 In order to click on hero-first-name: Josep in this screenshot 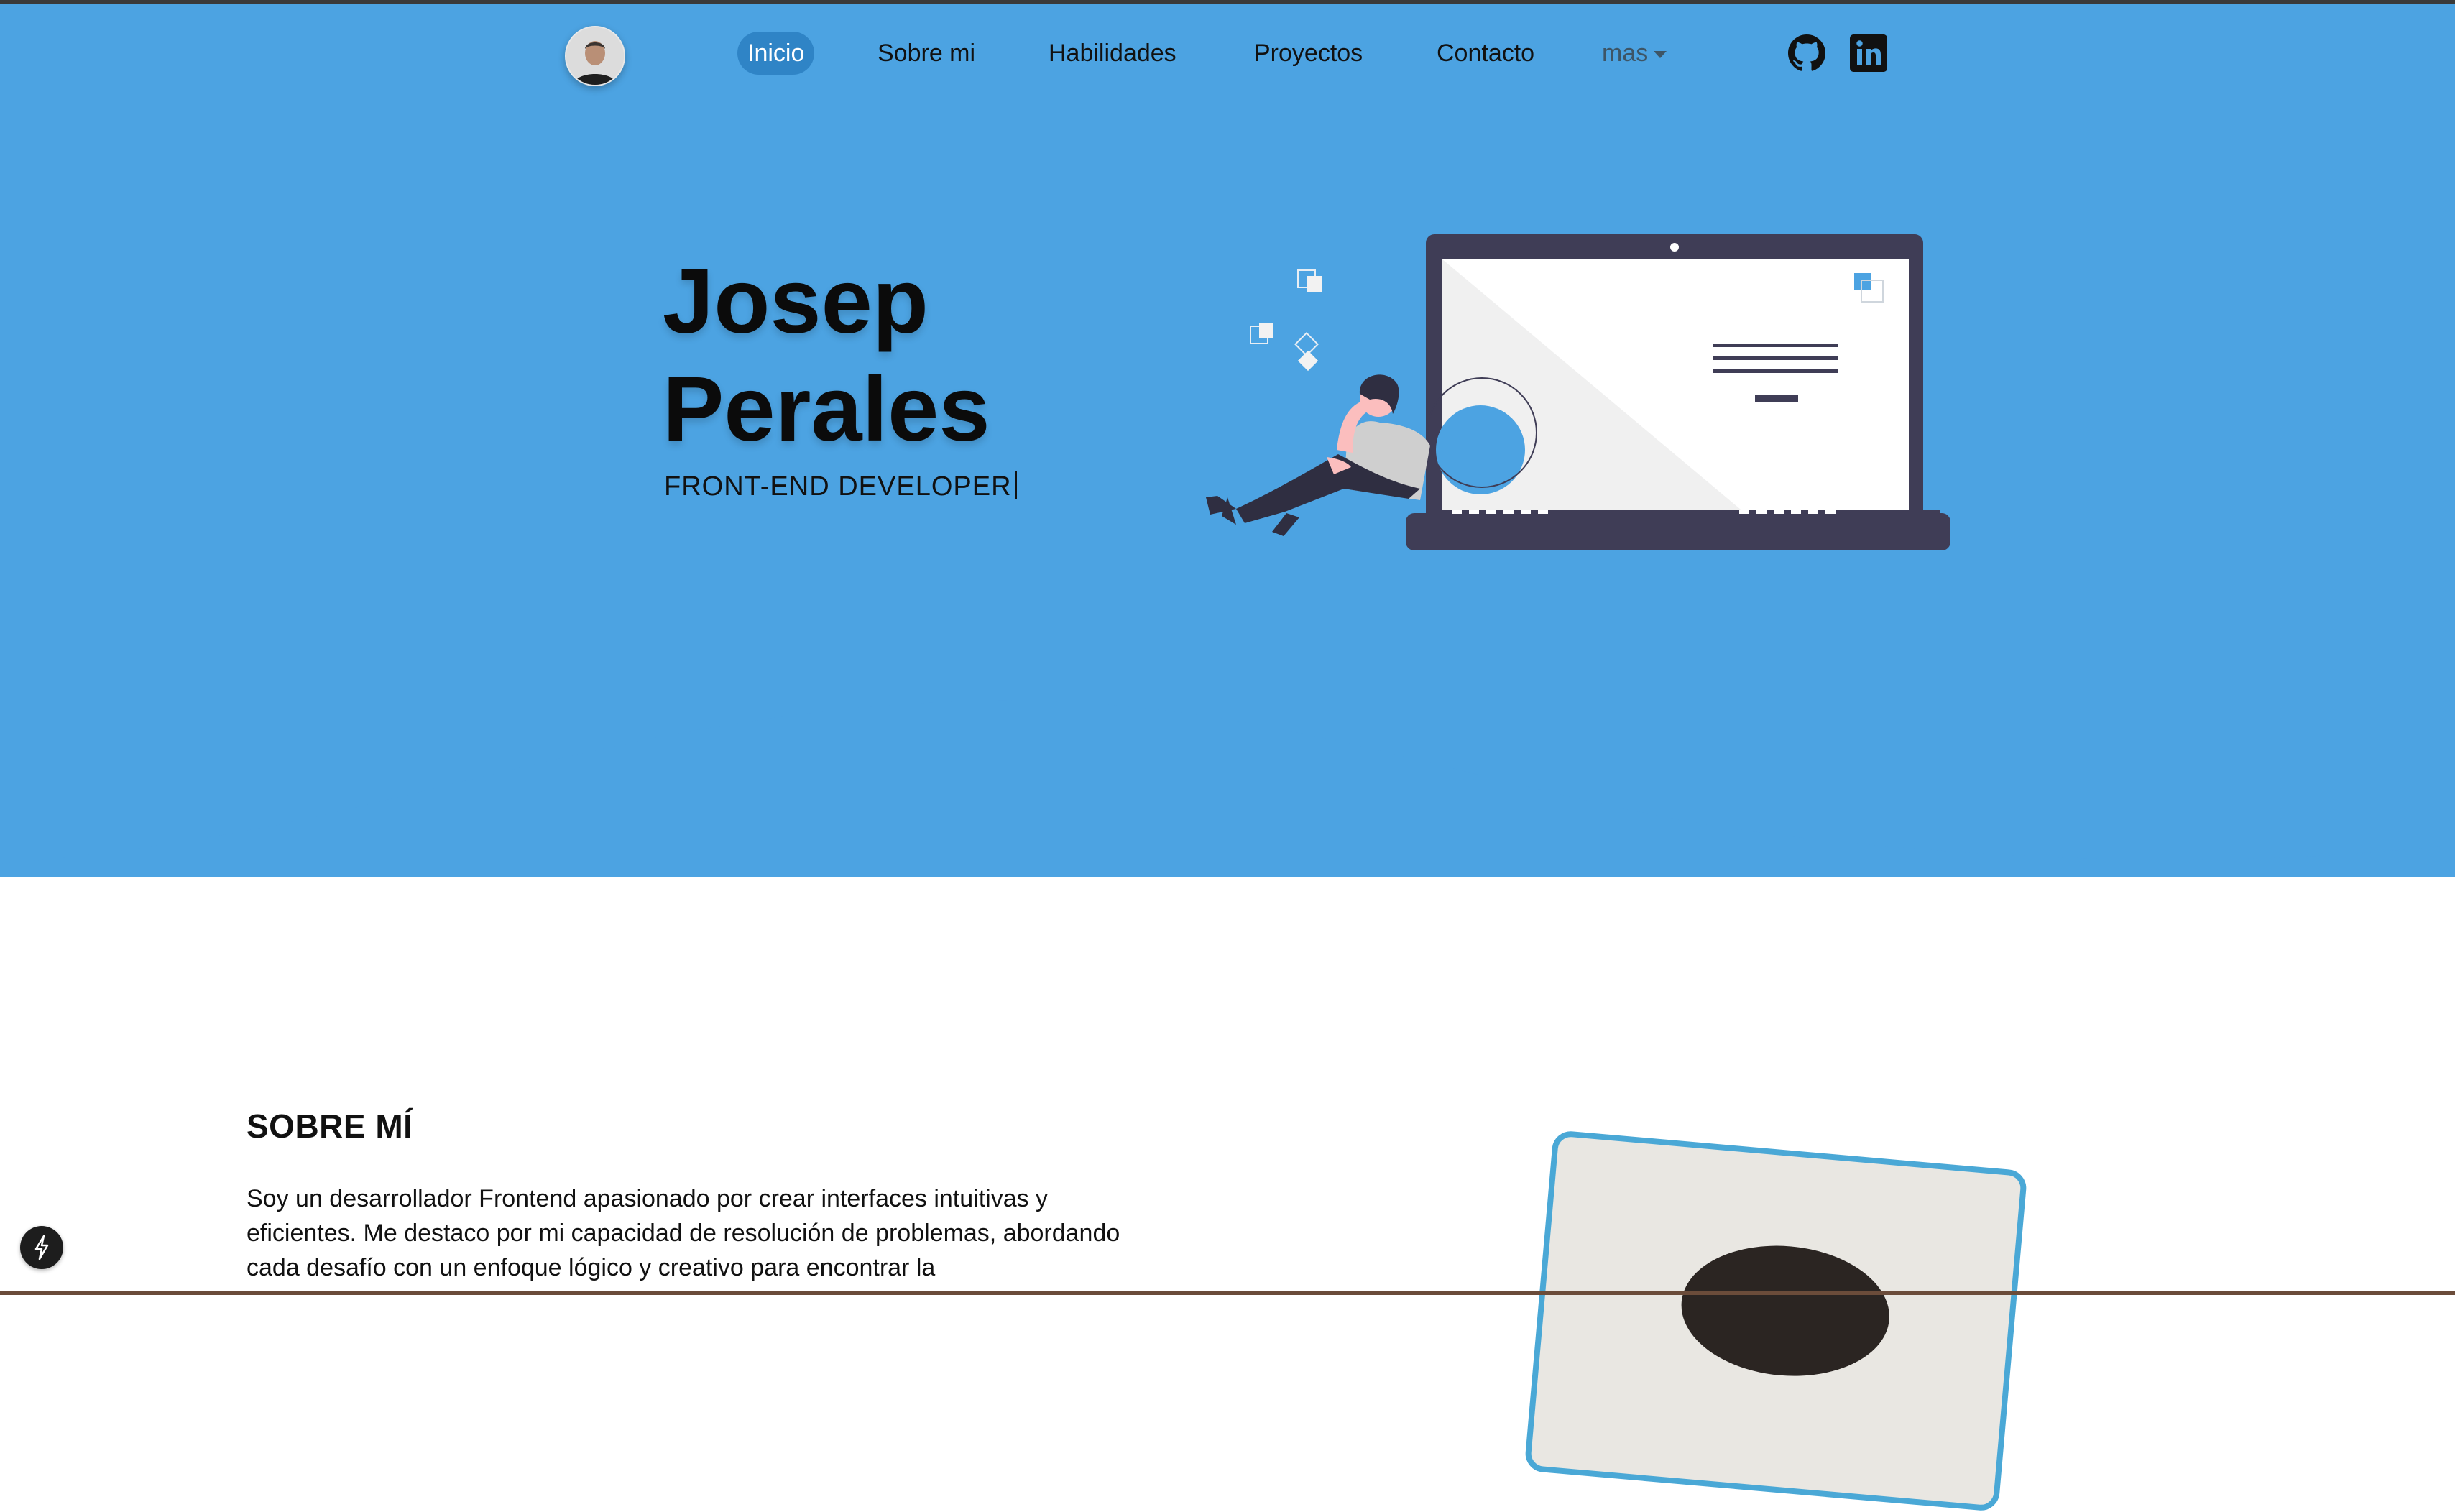, I will do `click(796, 302)`.